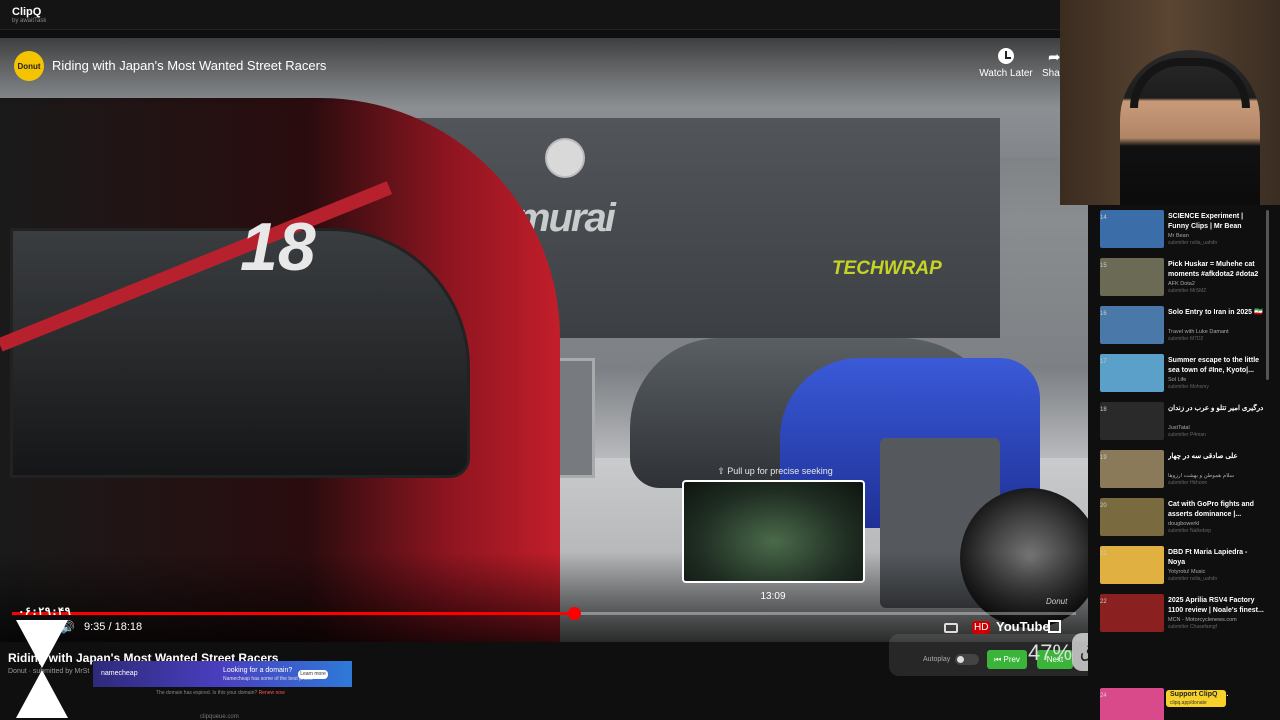 Image resolution: width=1280 pixels, height=720 pixels. Describe the element at coordinates (44, 611) in the screenshot. I see `timestamp-overlay: ۰۶:۲۹:۴۹` at that location.